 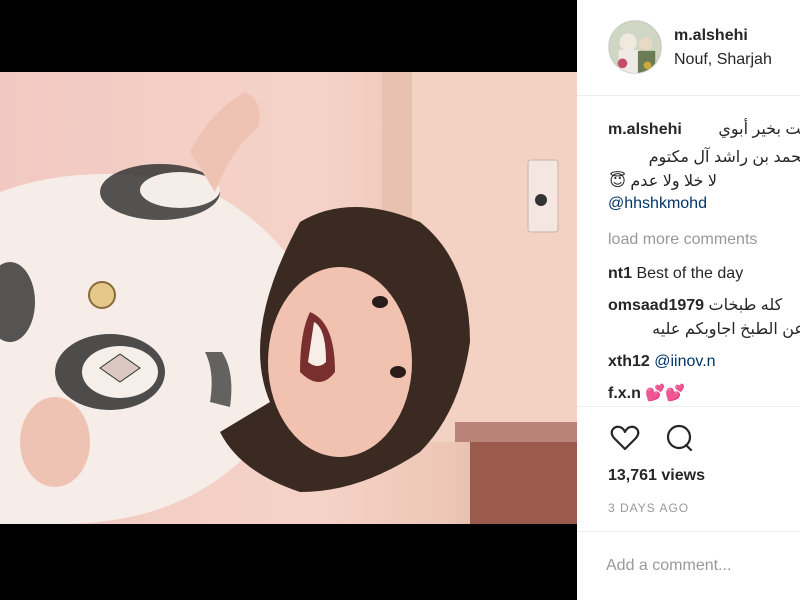 I want to click on post-header: m.alshehi Nouf, Sharjah, so click(x=688, y=48).